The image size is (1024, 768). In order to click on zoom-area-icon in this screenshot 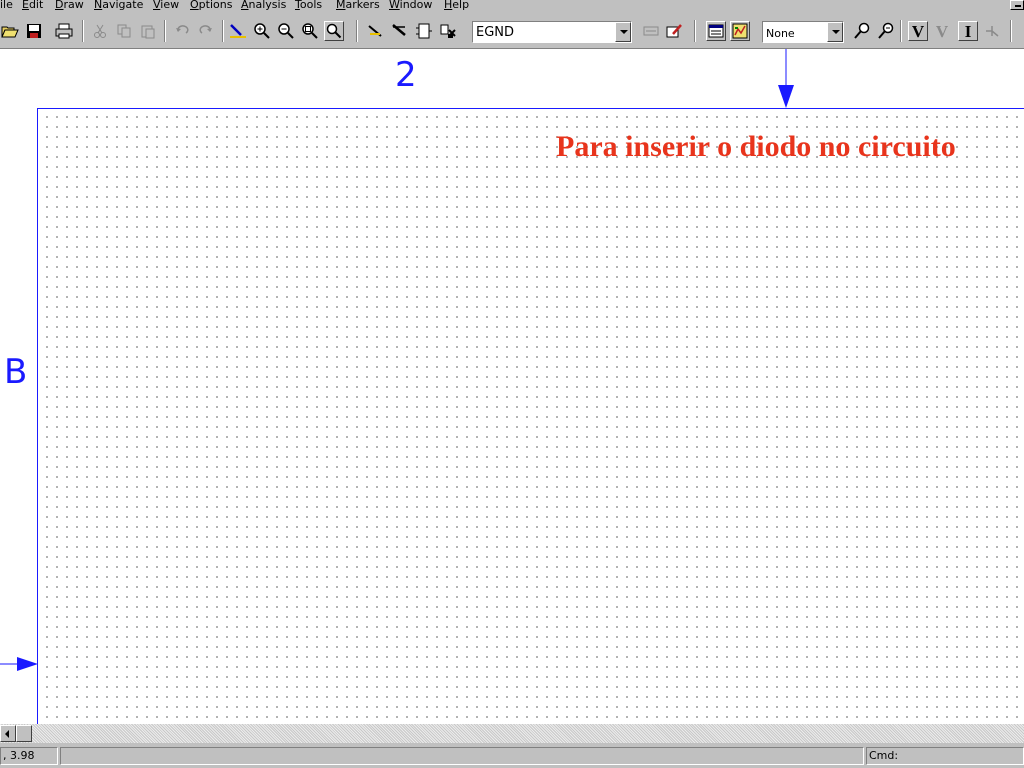, I will do `click(310, 31)`.